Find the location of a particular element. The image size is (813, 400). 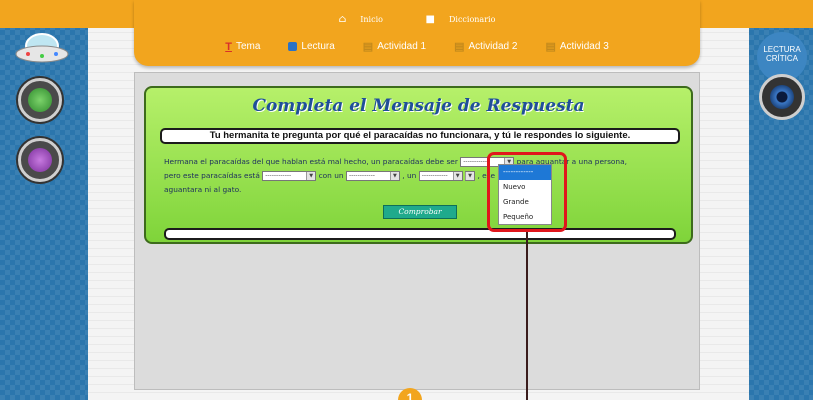

tab-lectura: Lectura is located at coordinates (311, 46).